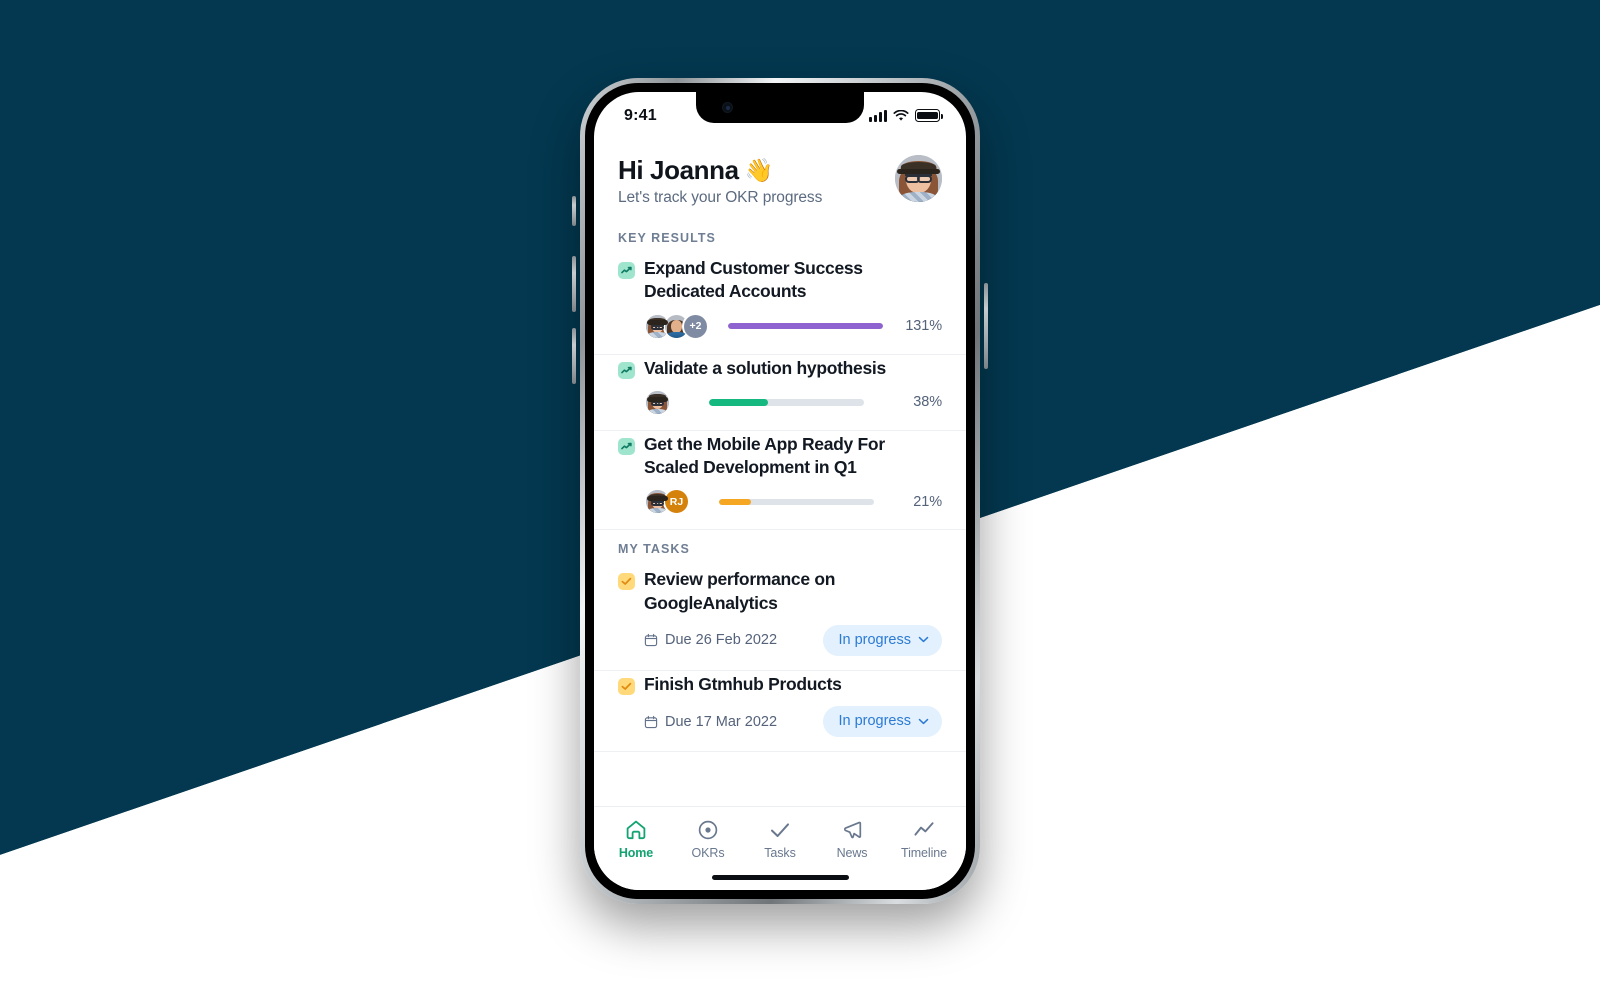  I want to click on bottom-tab-bar: Home OKRs Tasks News Timeline, so click(780, 835).